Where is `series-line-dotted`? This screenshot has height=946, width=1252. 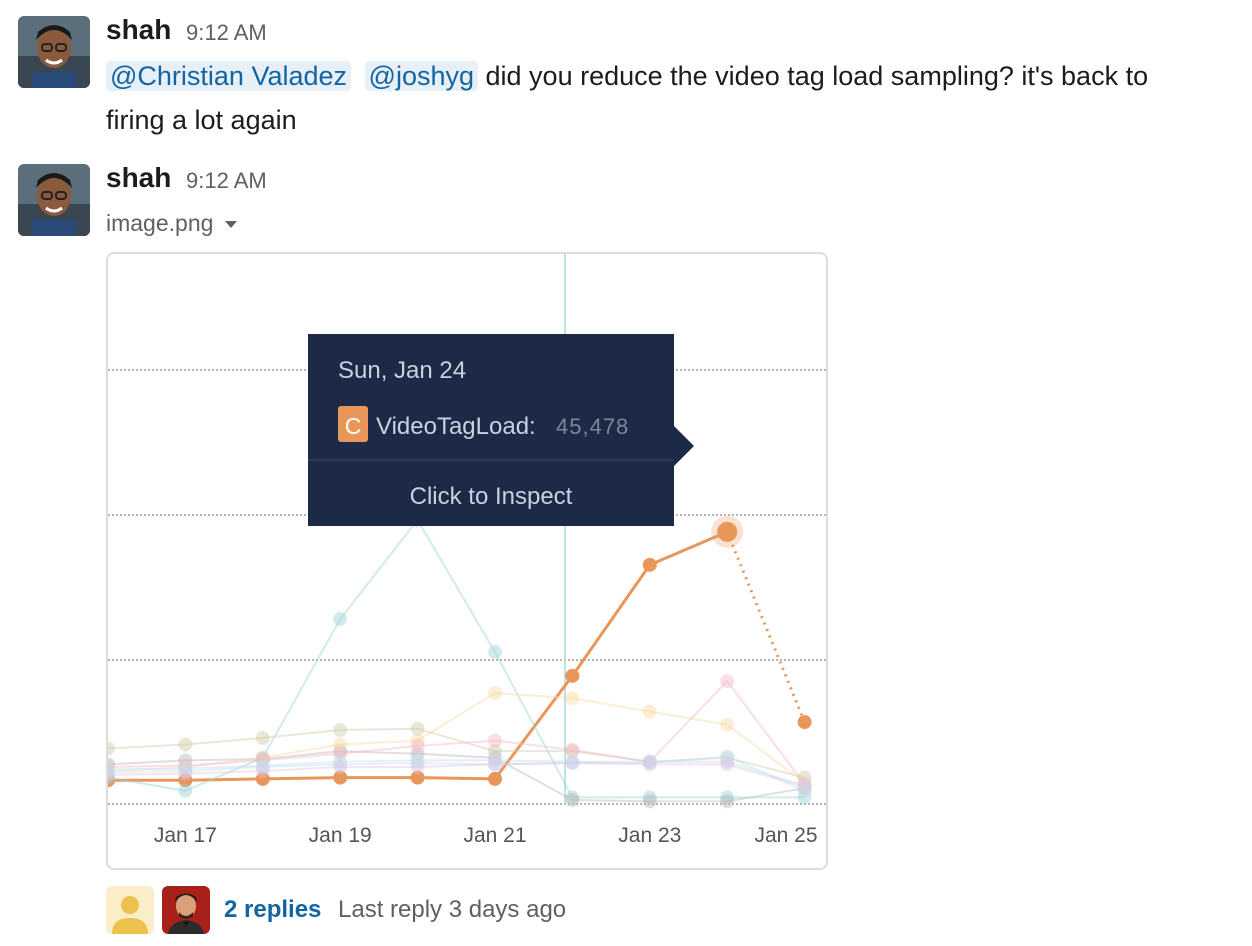 series-line-dotted is located at coordinates (765, 627).